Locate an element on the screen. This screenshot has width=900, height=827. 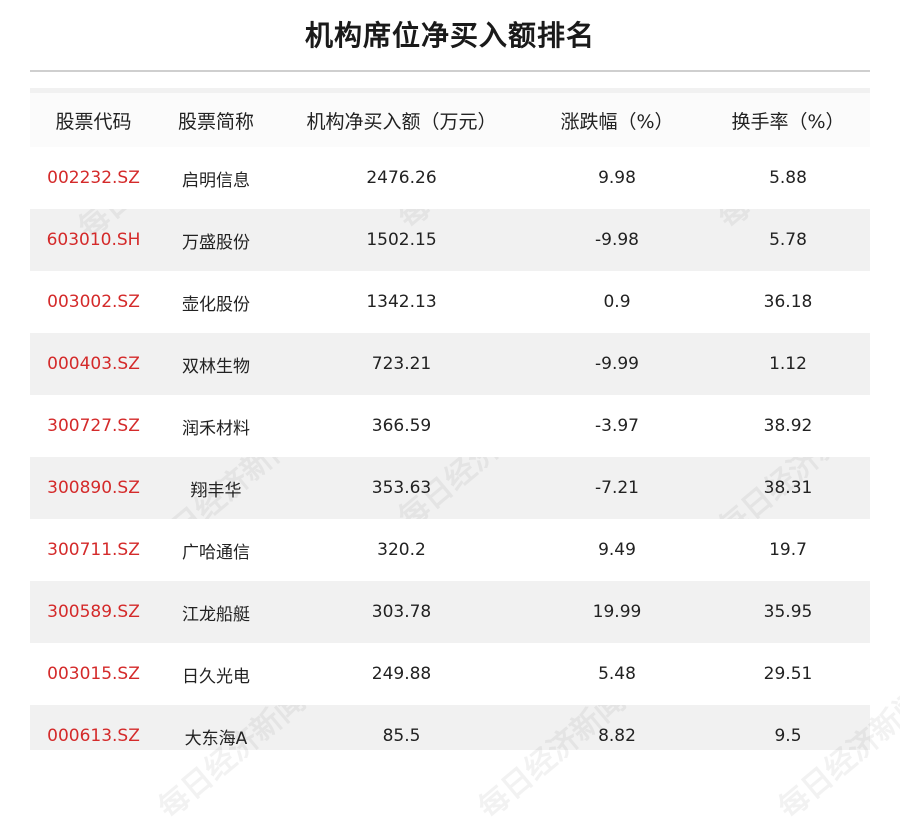
table-row: 003002.SZ 壶化股份 1342.13 0.9 36.18 is located at coordinates (450, 302).